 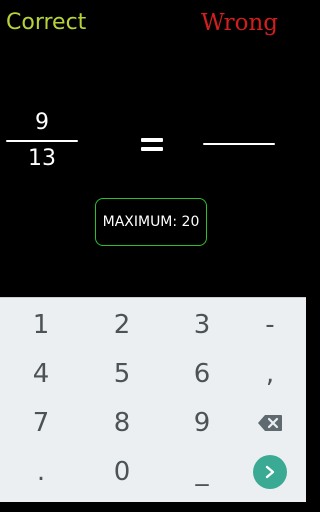 I want to click on key-8: 8, so click(x=122, y=423).